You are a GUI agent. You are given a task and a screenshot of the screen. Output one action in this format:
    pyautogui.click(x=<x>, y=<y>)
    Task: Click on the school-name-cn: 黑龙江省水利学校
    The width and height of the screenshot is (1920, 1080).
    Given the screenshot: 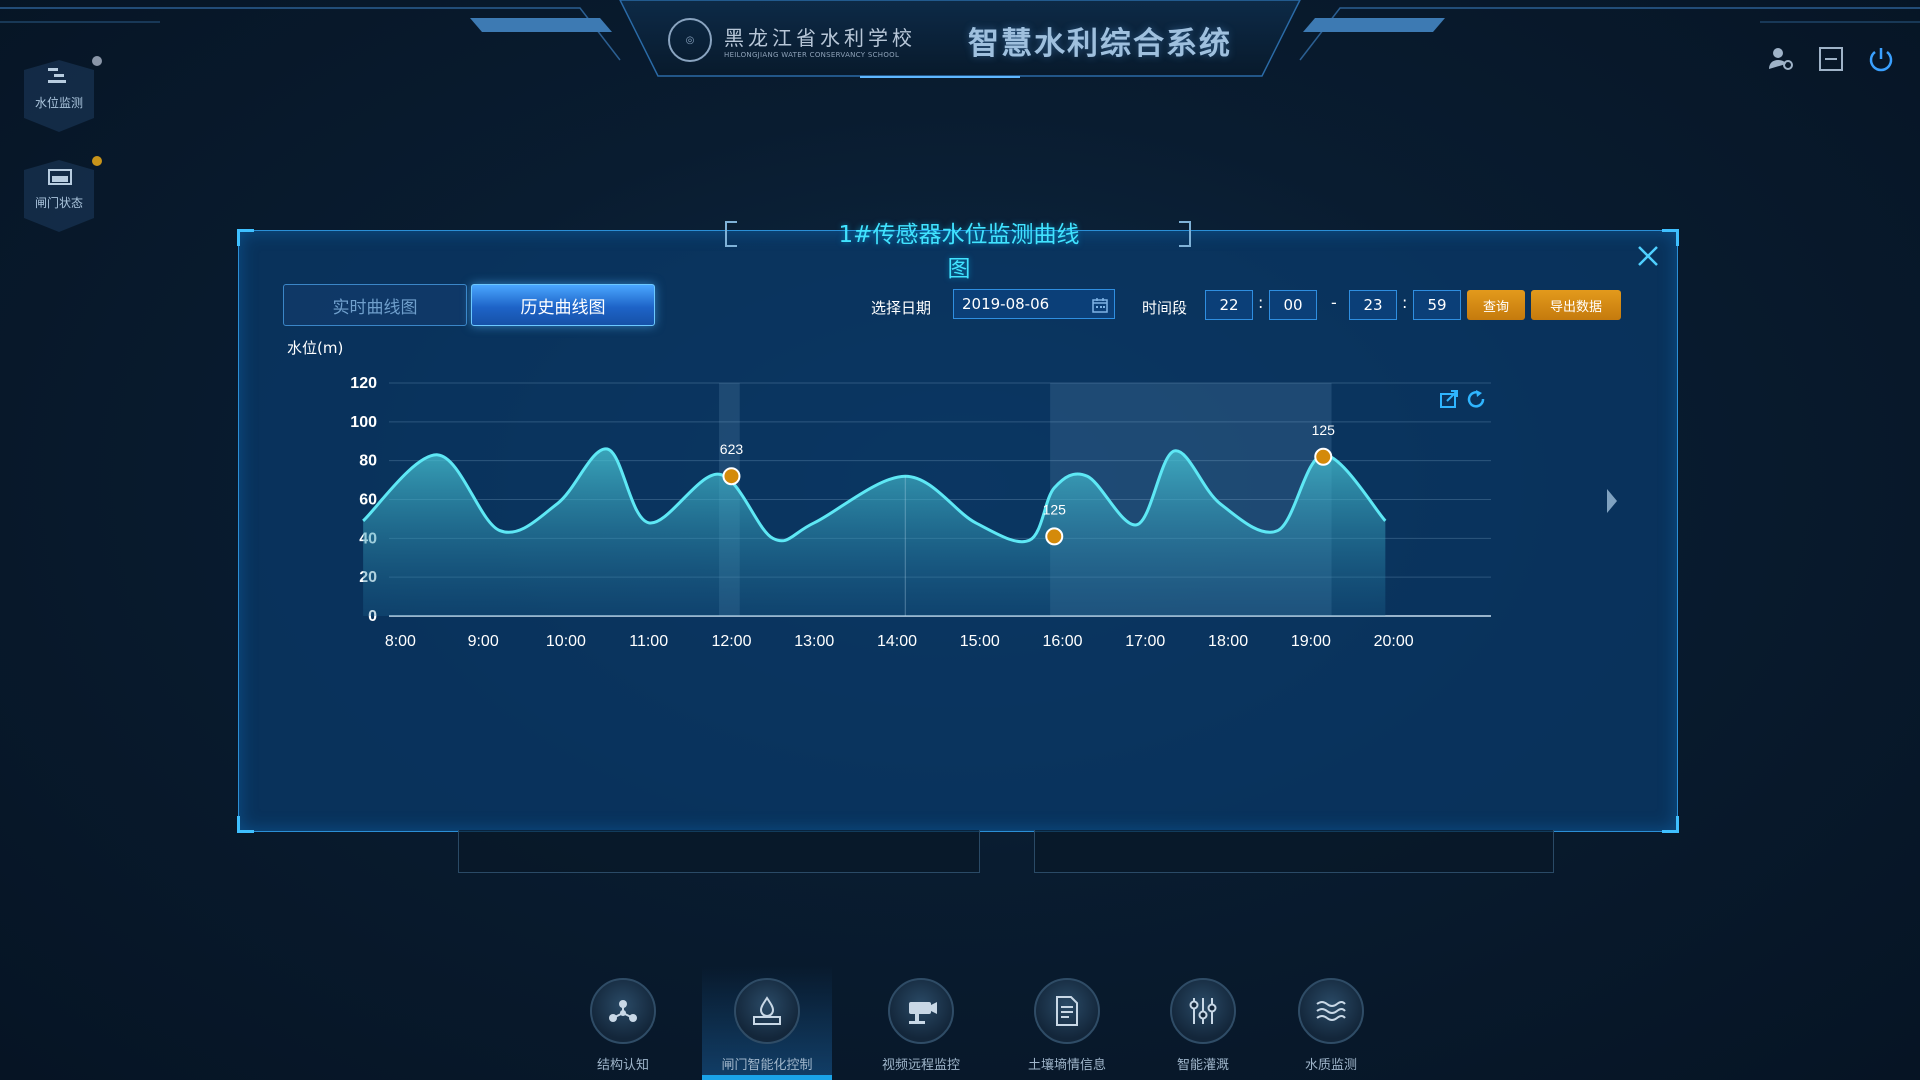 What is the action you would take?
    pyautogui.click(x=820, y=37)
    